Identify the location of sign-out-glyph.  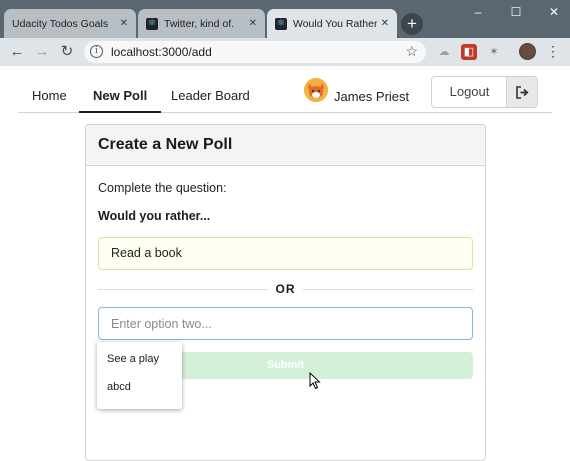
(522, 92).